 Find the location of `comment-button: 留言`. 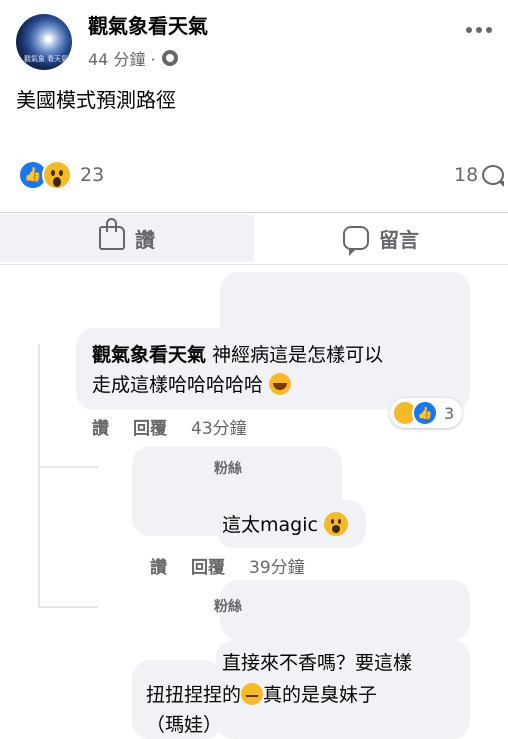

comment-button: 留言 is located at coordinates (381, 238).